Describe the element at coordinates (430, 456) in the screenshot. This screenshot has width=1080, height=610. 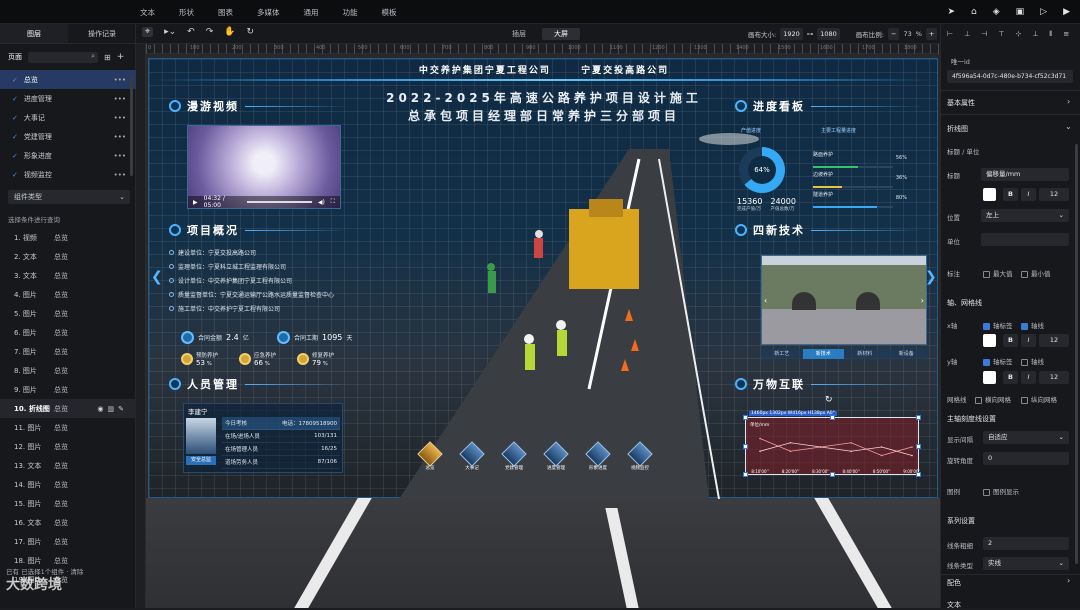
I see `nav-button-overview: 总览` at that location.